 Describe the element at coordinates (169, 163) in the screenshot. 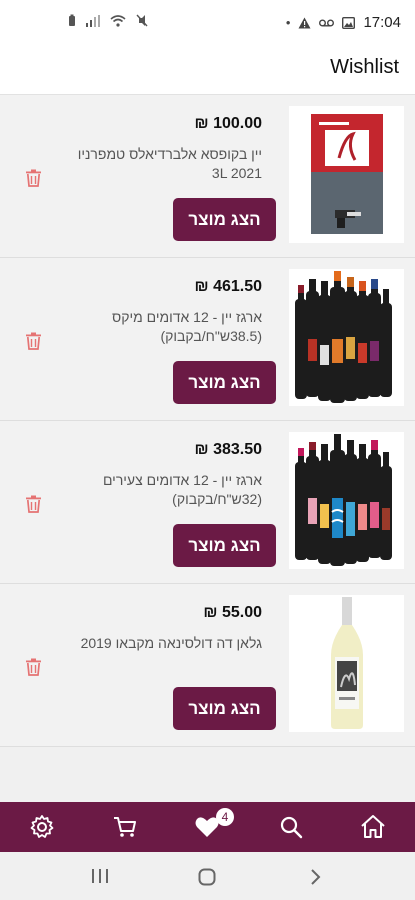

I see `item-name: יין בקופסא אלברדיאלס טמפרניו 3L 2021` at that location.